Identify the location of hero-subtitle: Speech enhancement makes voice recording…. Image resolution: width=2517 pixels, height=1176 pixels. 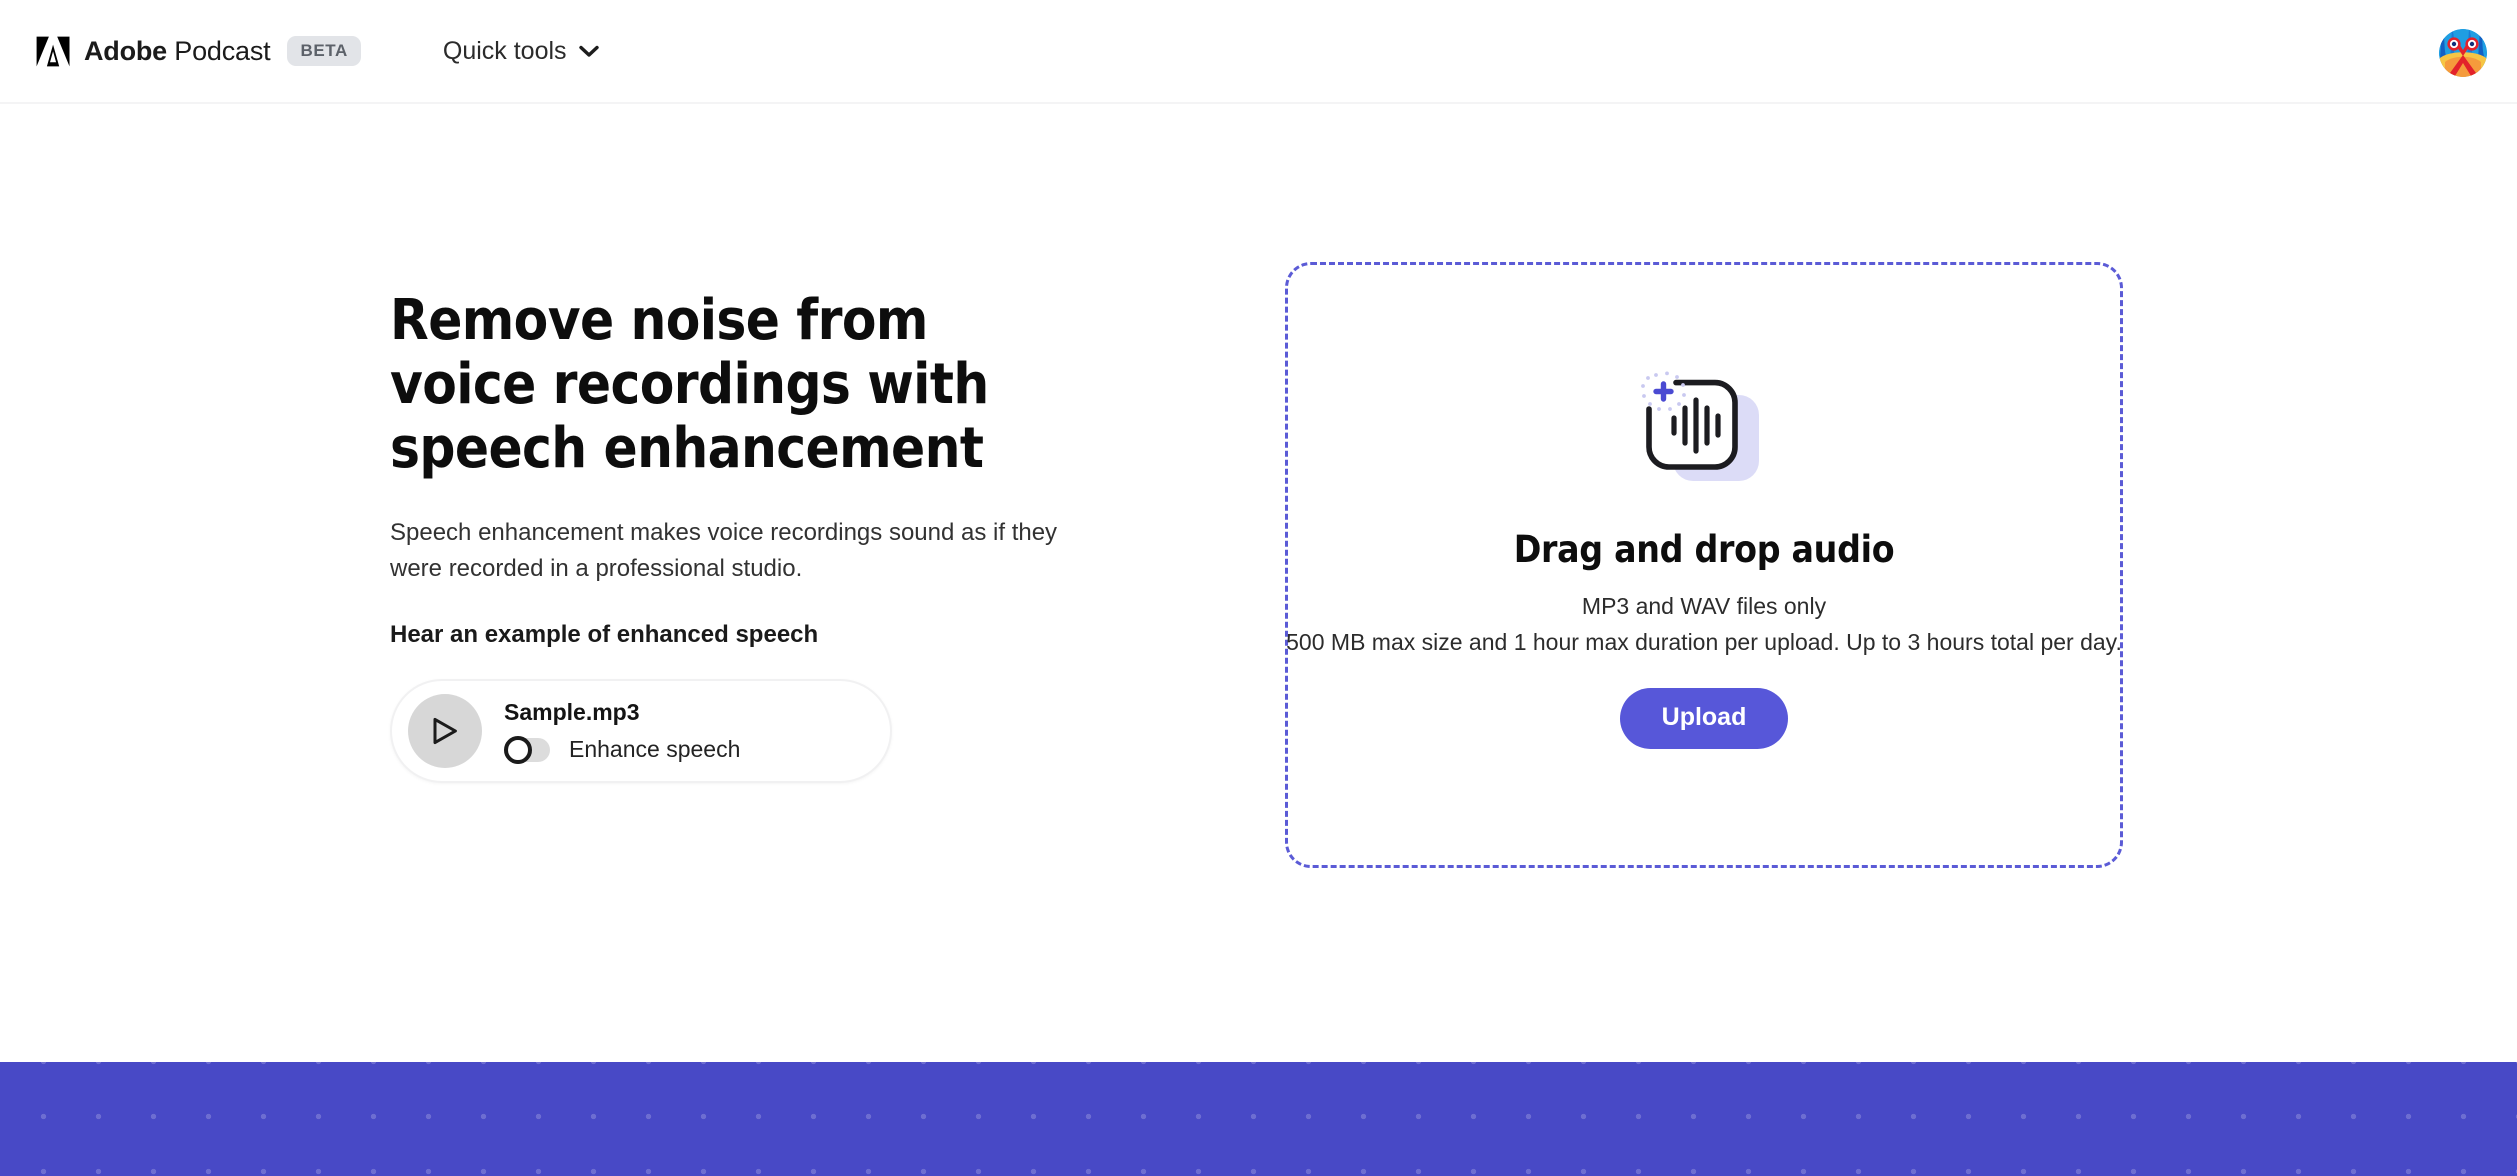
(724, 550).